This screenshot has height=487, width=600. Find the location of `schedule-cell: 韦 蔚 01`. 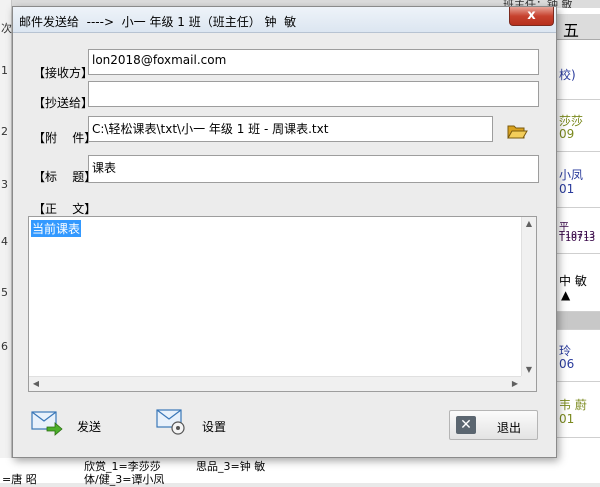

schedule-cell: 韦 蔚 01 is located at coordinates (578, 410).